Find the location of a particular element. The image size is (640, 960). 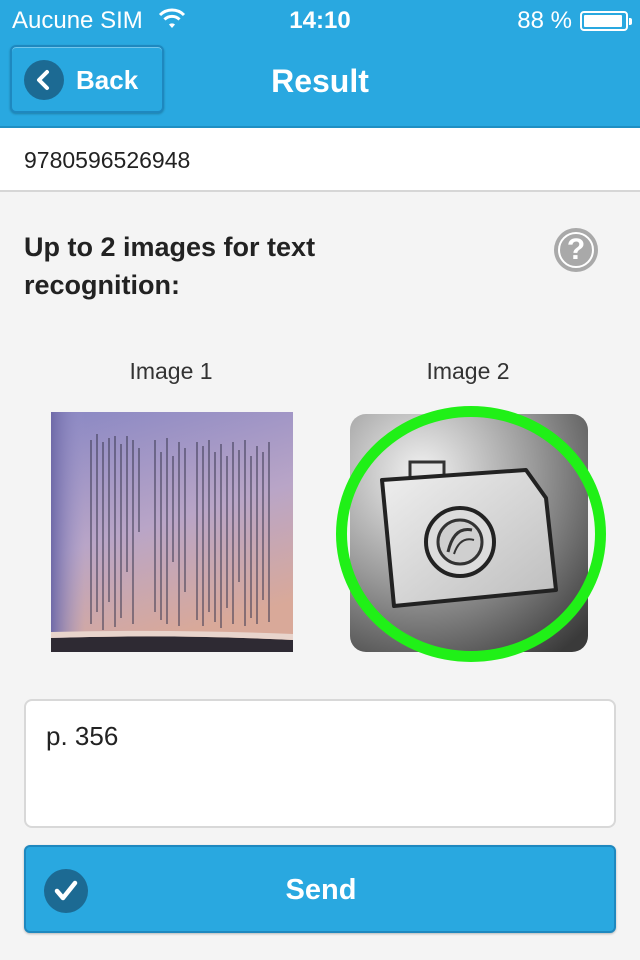

image-1-label: Image 1 is located at coordinates (171, 371).